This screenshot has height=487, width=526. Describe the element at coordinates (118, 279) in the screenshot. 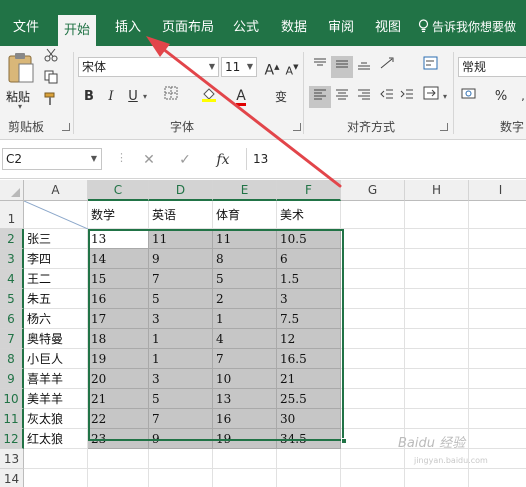

I see `data-cell: 15` at that location.